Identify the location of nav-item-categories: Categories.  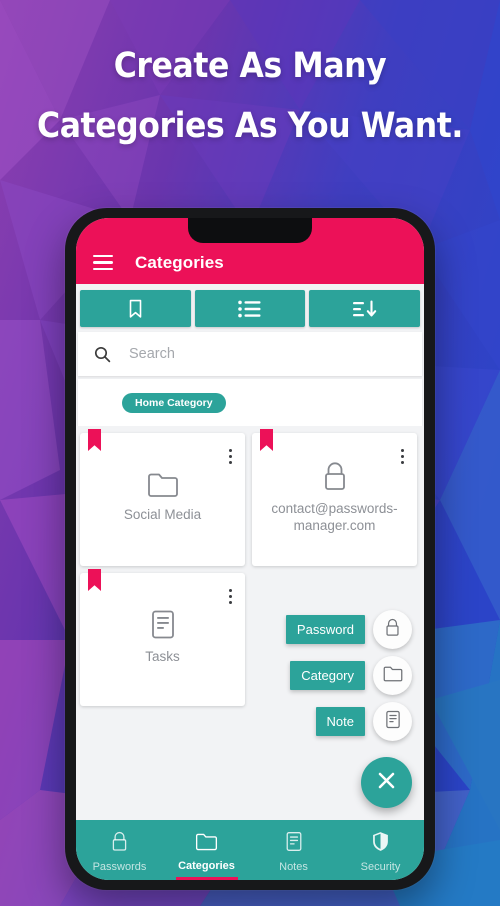
(206, 850).